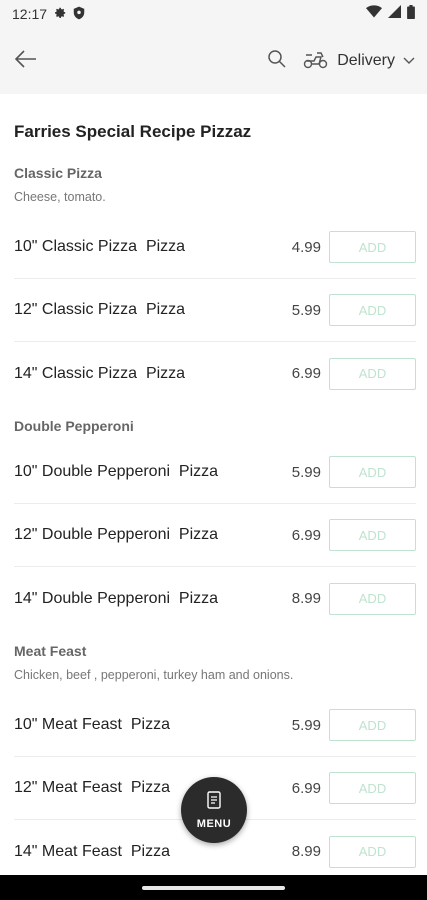 This screenshot has width=427, height=900. I want to click on item-name: 10" Double Pepperoni Pizza, so click(116, 471).